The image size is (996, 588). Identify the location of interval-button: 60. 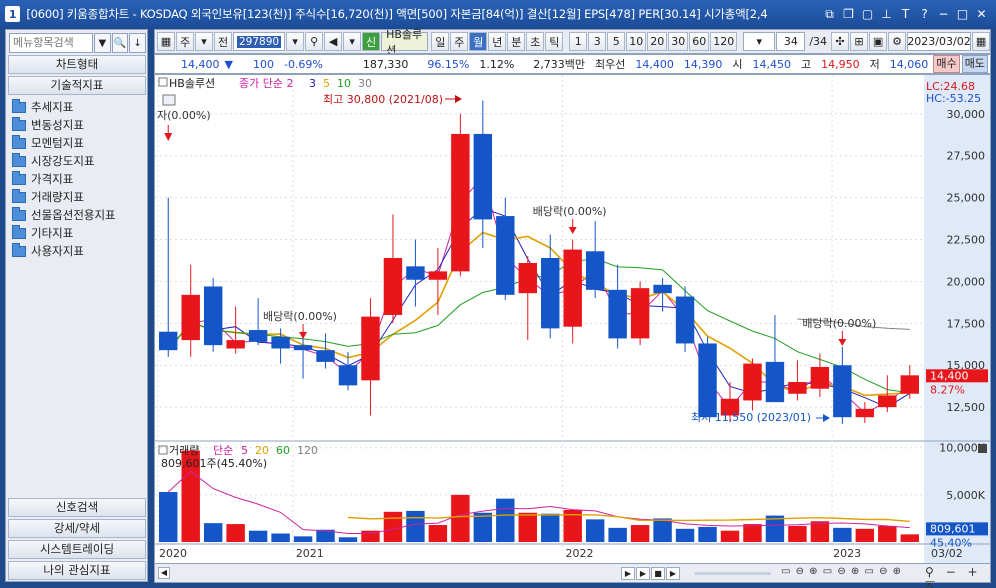
(699, 41).